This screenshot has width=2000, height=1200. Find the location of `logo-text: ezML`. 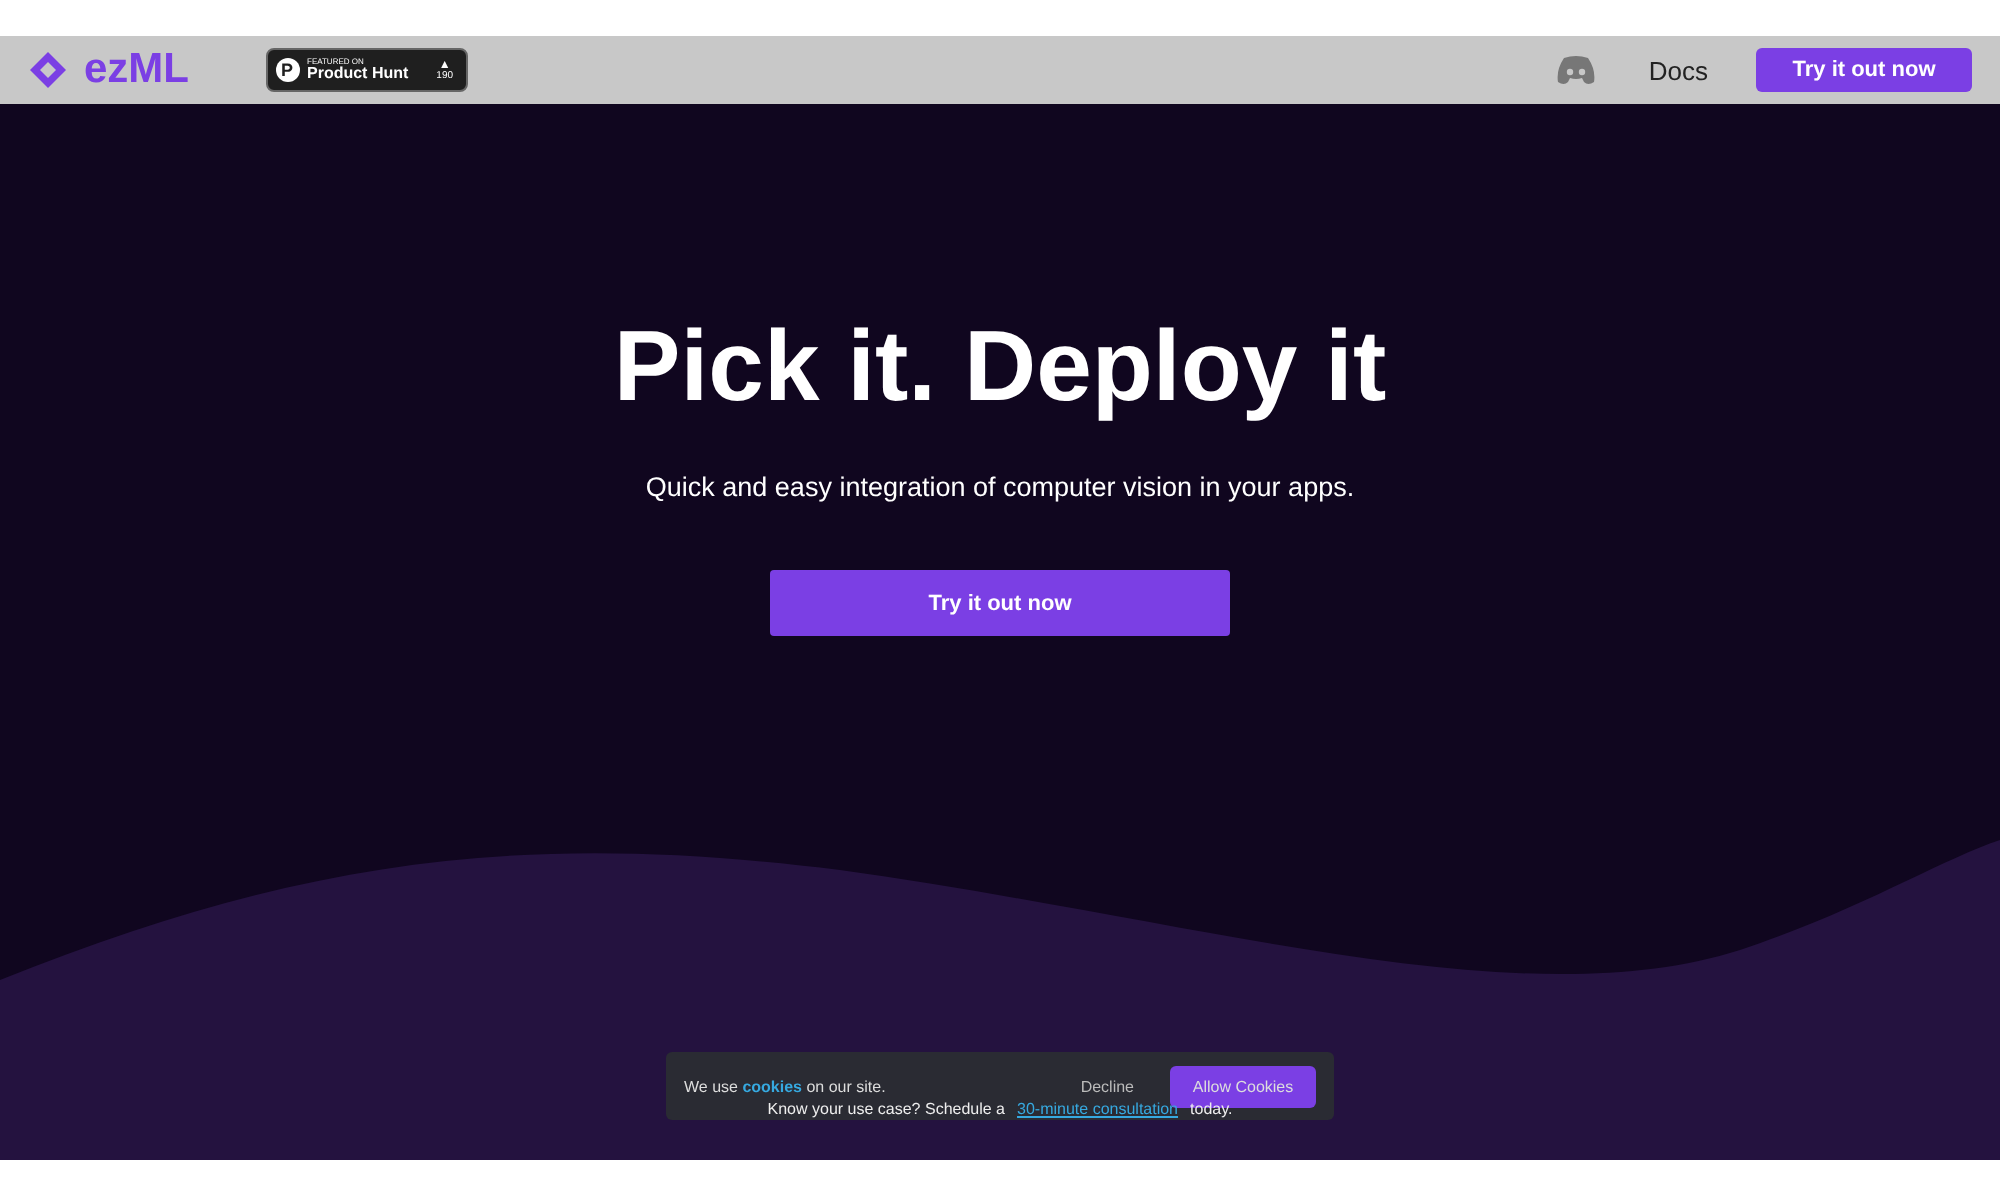

logo-text: ezML is located at coordinates (136, 70).